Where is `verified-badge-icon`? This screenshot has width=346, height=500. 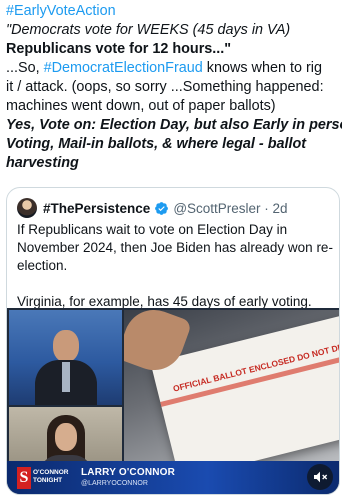
verified-badge-icon is located at coordinates (162, 208).